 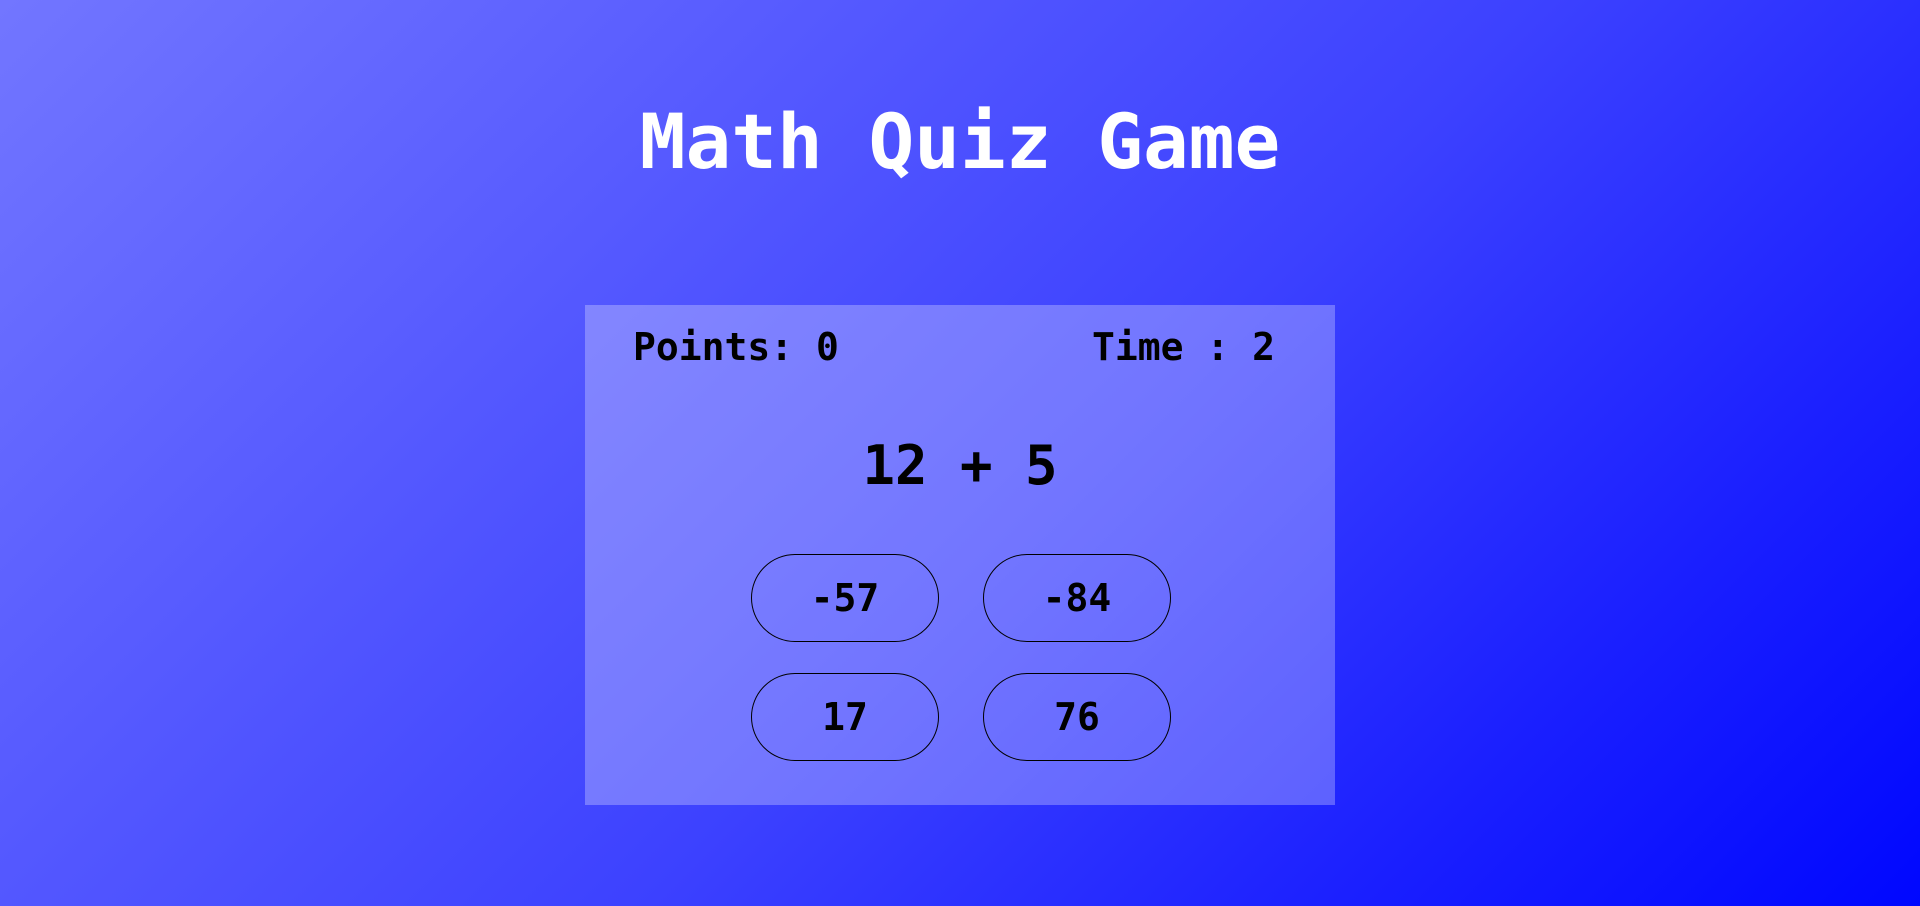 I want to click on answer-button-4: 76, so click(x=1077, y=717).